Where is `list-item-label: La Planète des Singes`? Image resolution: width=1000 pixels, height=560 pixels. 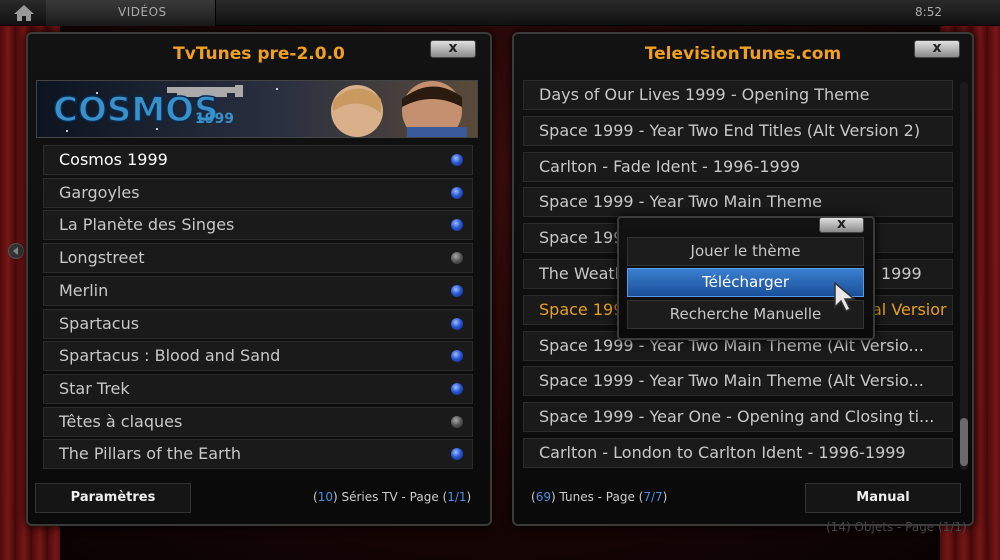
list-item-label: La Planète des Singes is located at coordinates (147, 225).